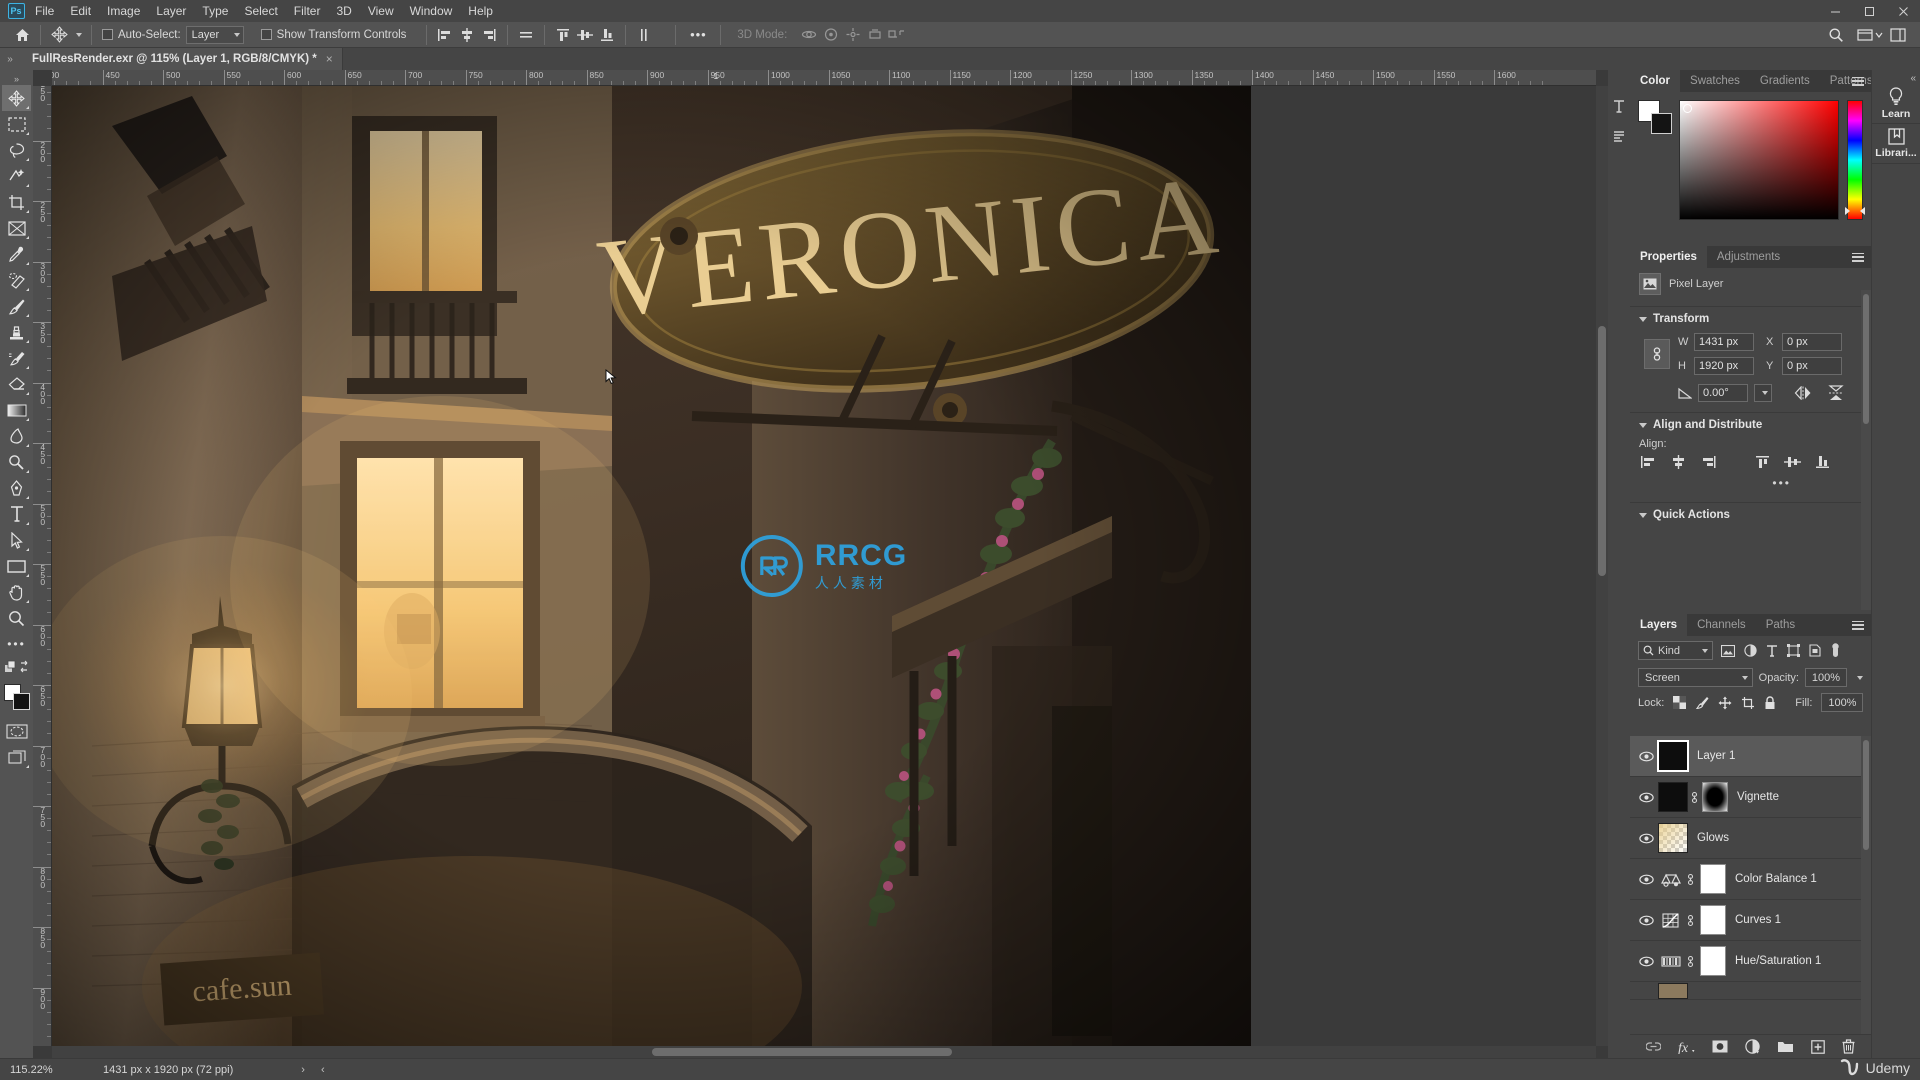 The height and width of the screenshot is (1080, 1920). I want to click on properties-scrollbar, so click(1866, 450).